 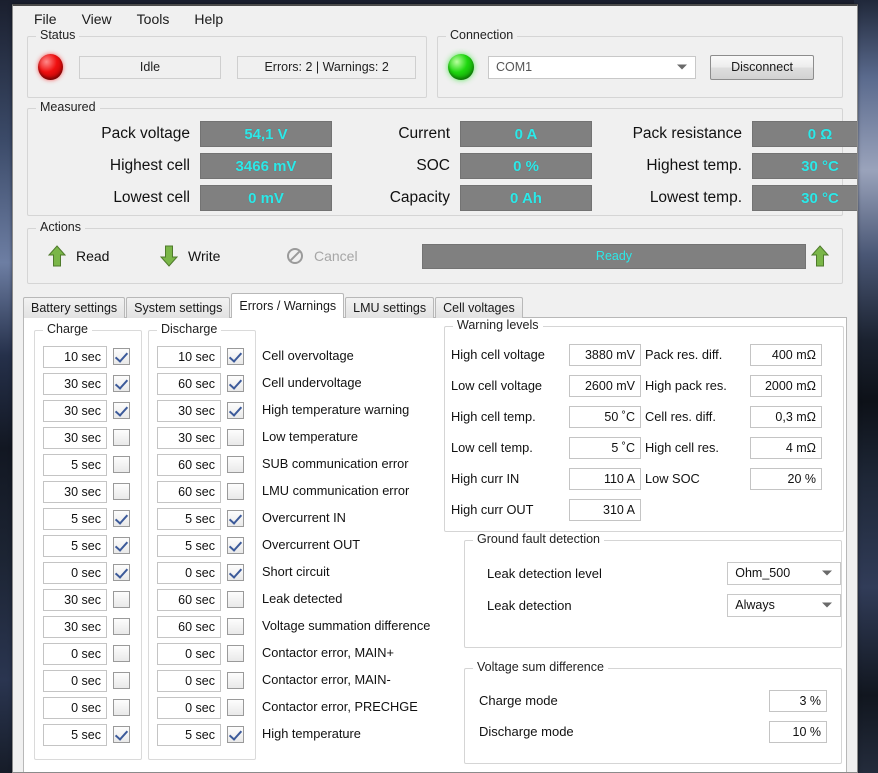 What do you see at coordinates (786, 447) in the screenshot?
I see `warning-level-right-input: 4 mΩ` at bounding box center [786, 447].